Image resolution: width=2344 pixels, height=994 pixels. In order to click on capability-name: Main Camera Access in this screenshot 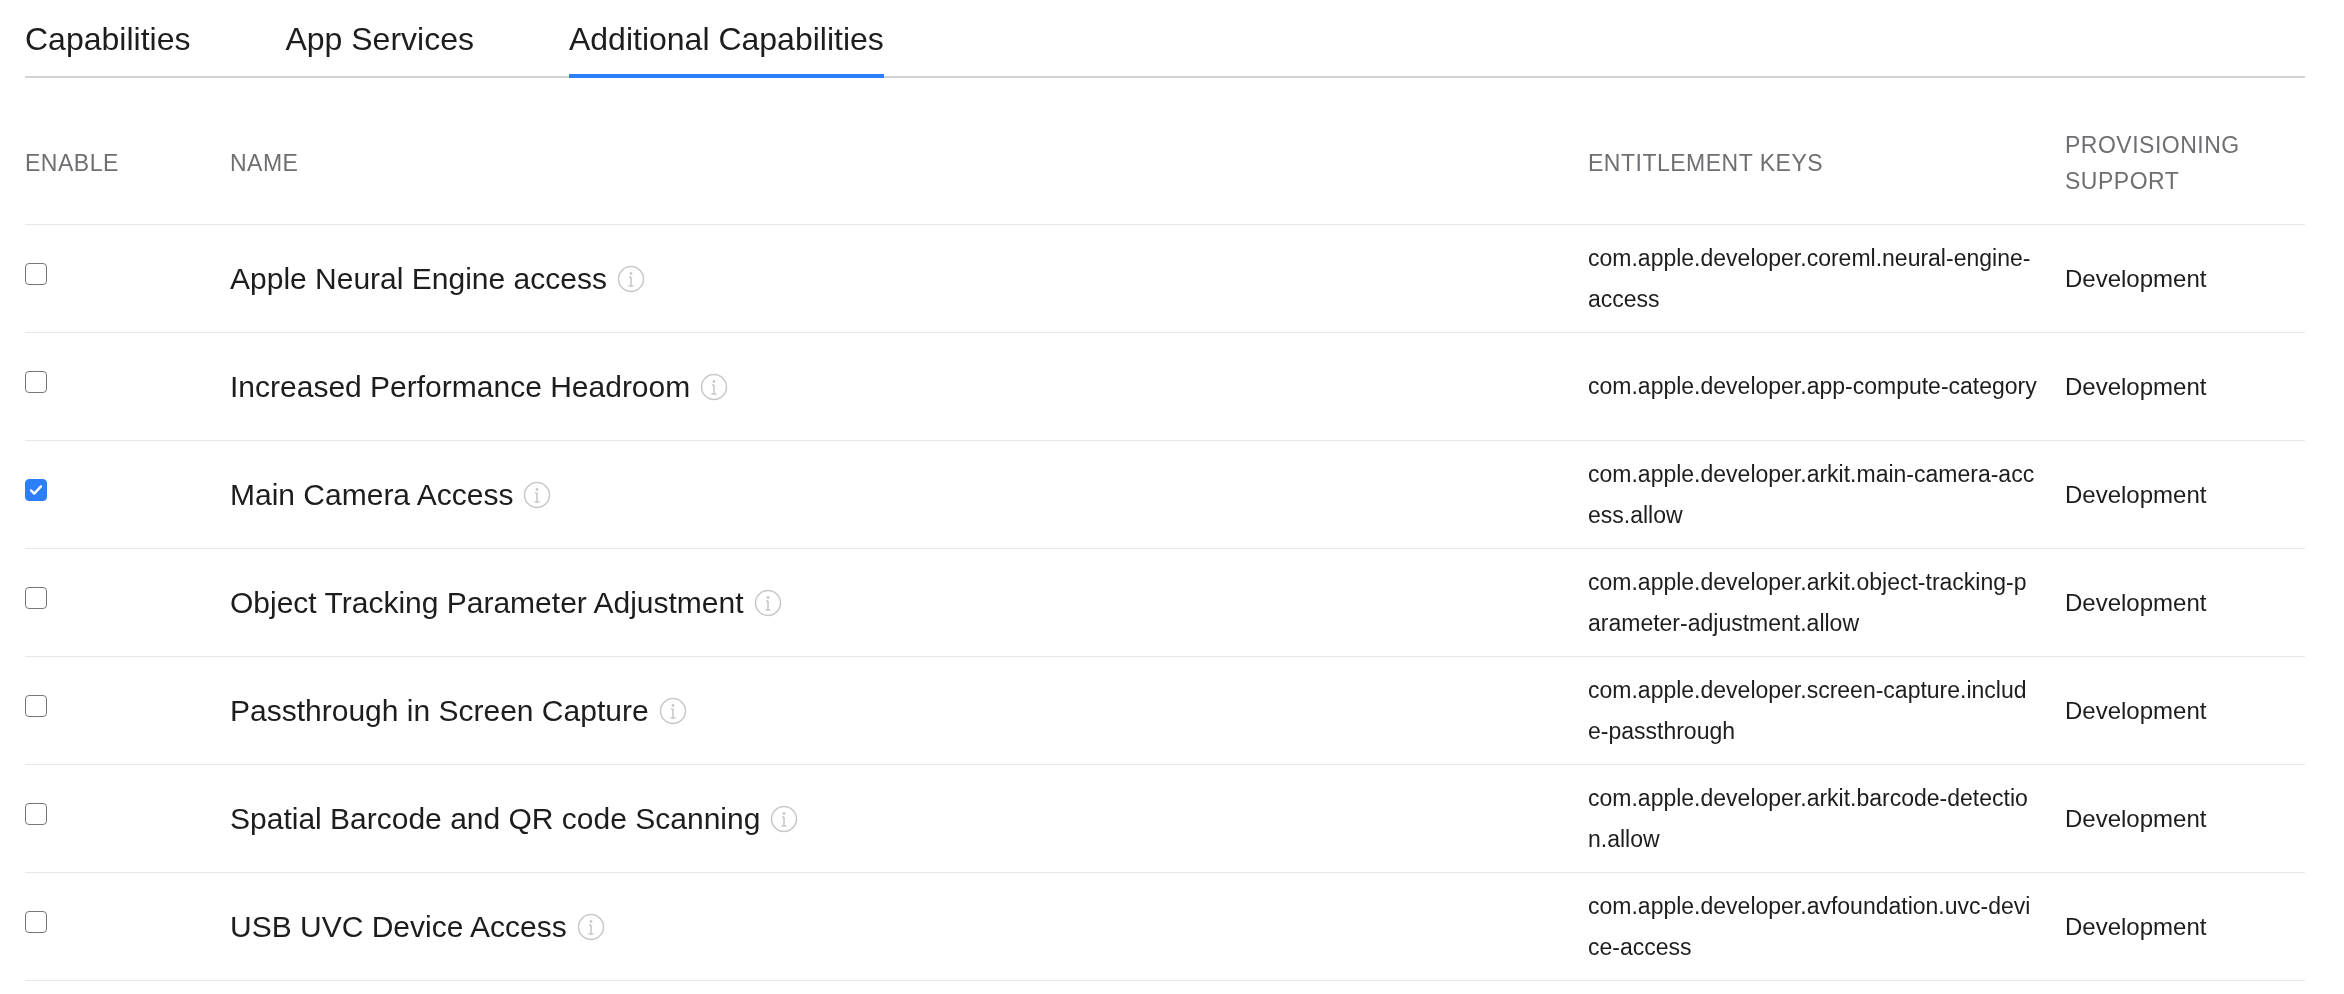, I will do `click(372, 494)`.